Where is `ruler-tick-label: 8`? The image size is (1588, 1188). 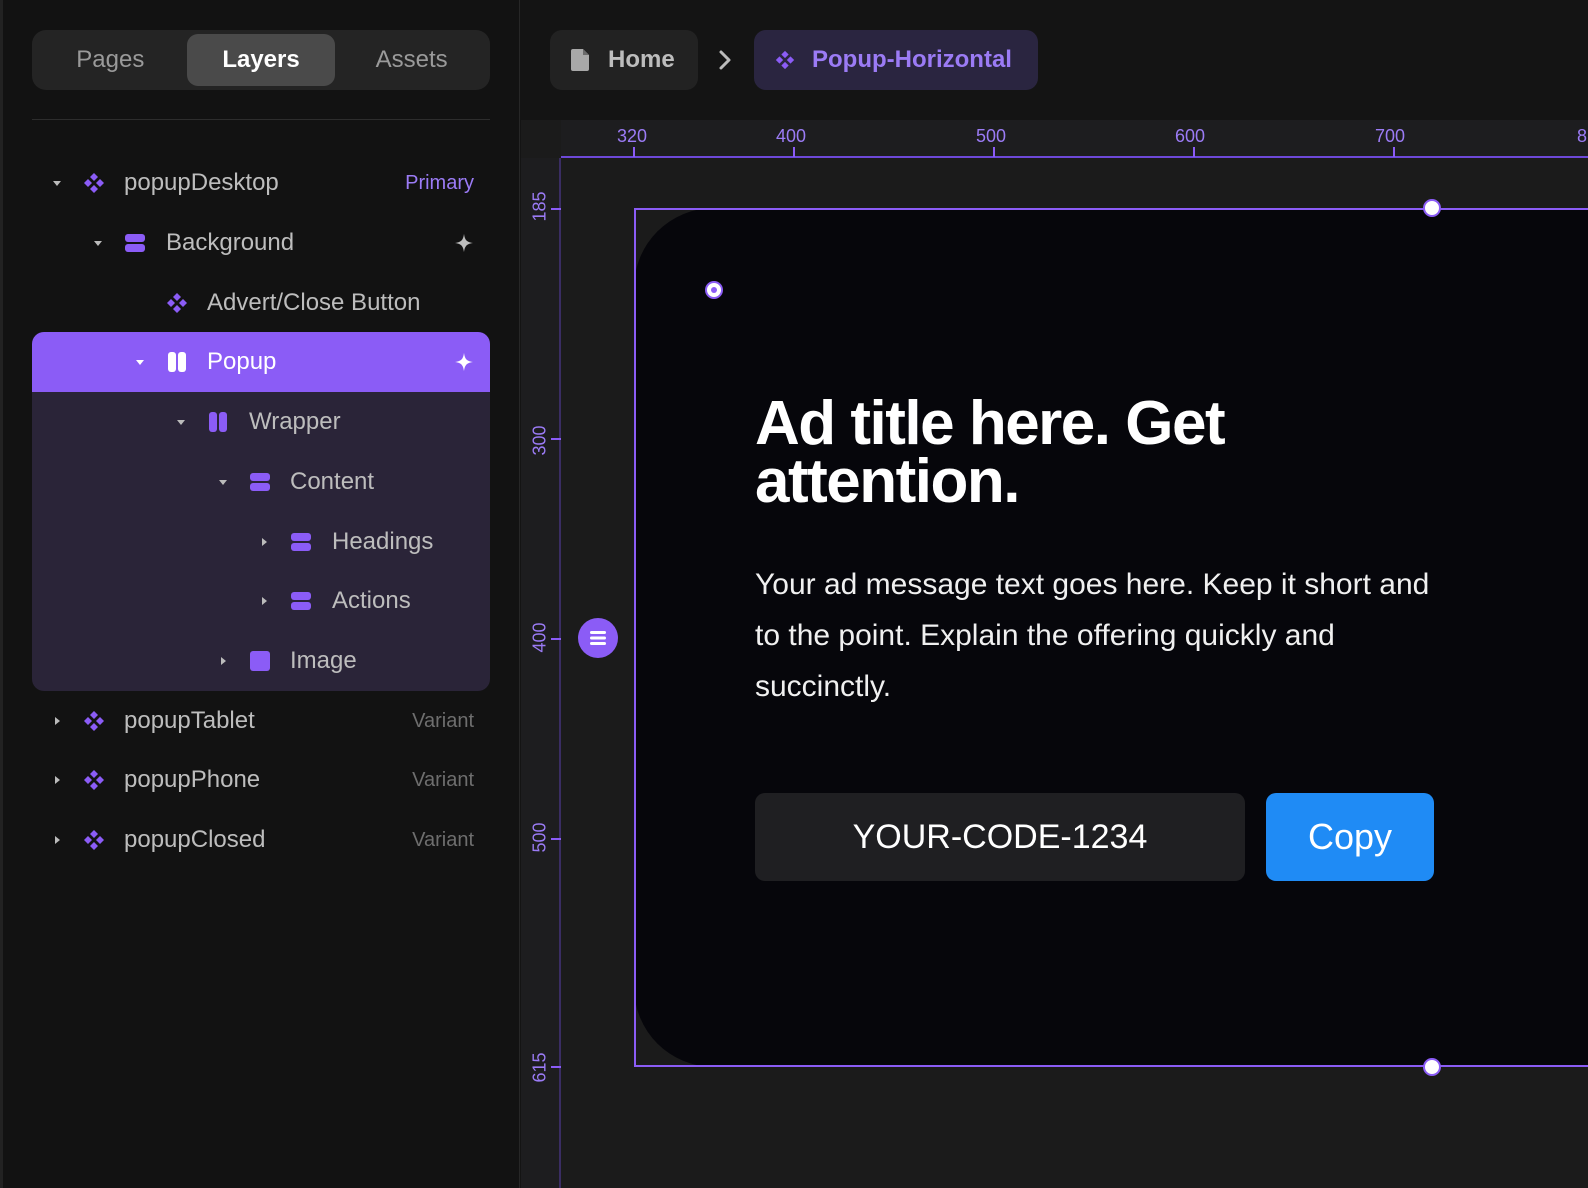
ruler-tick-label: 8 is located at coordinates (1582, 136).